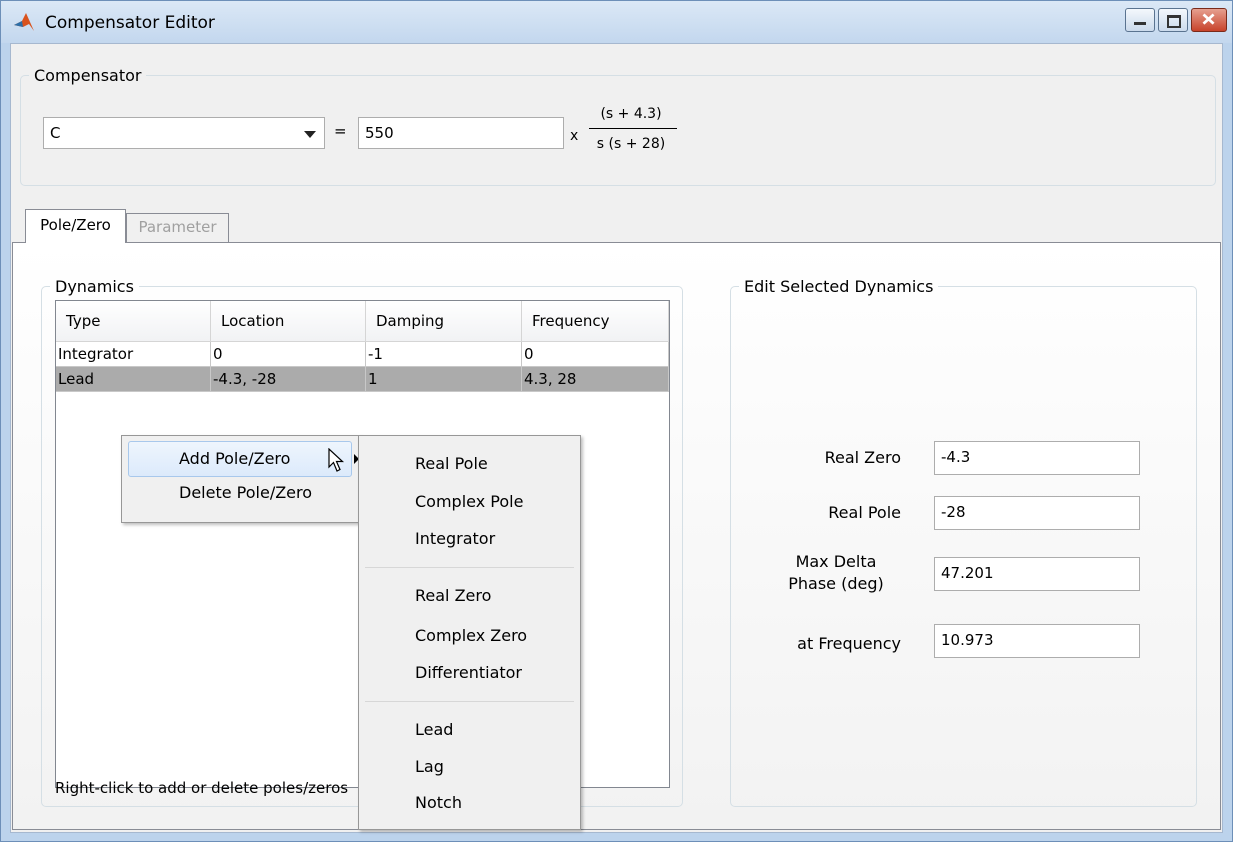 This screenshot has height=842, width=1233. I want to click on multiply-sign: x, so click(574, 136).